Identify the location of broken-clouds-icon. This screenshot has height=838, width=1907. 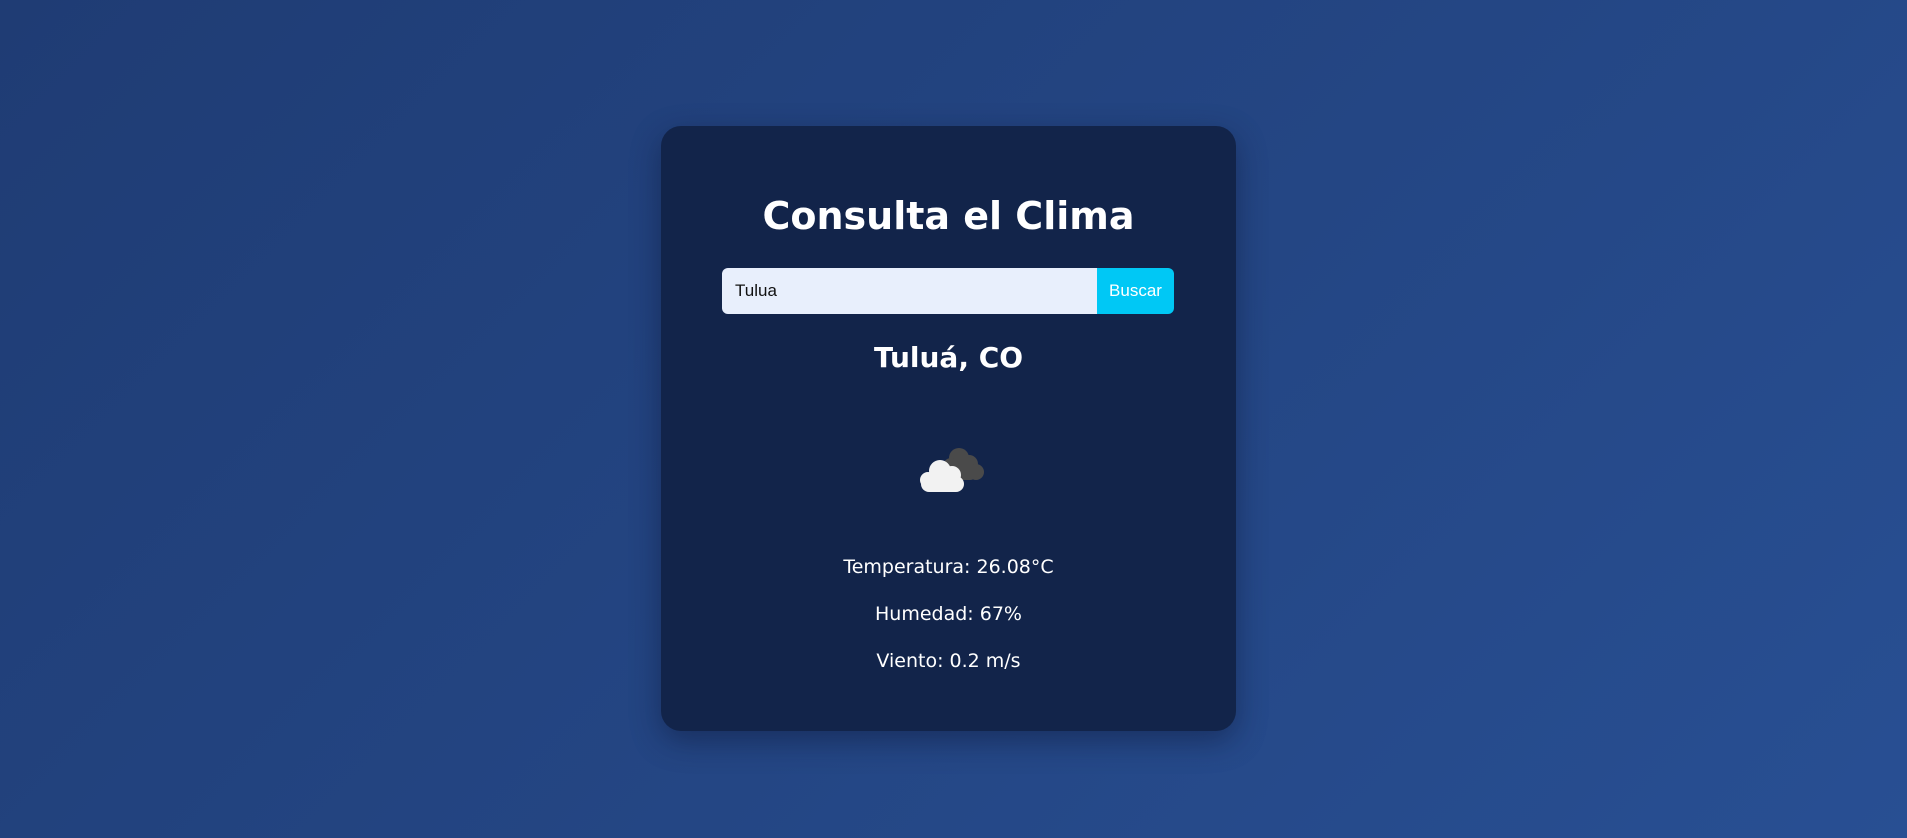
(952, 470).